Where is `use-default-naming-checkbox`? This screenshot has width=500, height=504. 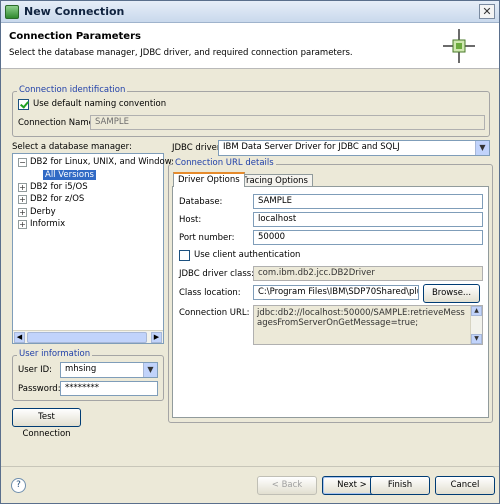 use-default-naming-checkbox is located at coordinates (23, 104).